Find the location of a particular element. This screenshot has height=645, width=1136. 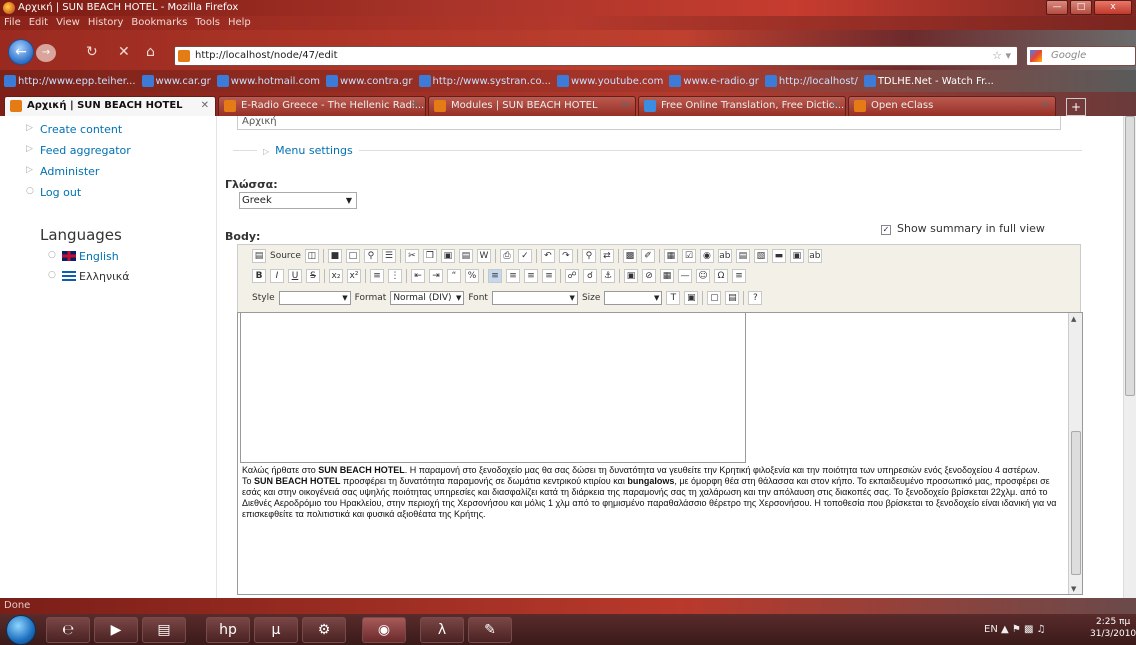

forward-button: → is located at coordinates (46, 53).